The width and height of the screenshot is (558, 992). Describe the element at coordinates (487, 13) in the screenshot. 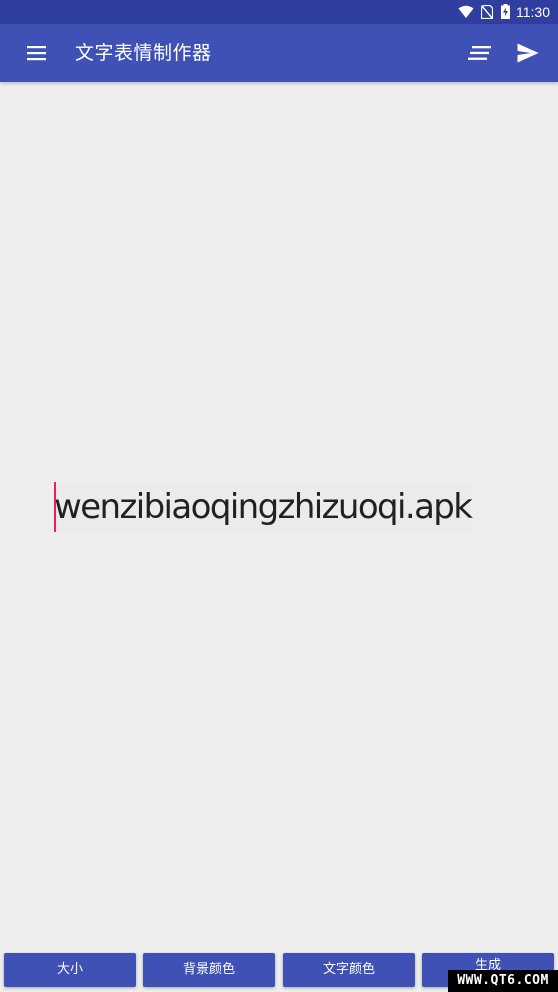

I see `no-sim-icon` at that location.